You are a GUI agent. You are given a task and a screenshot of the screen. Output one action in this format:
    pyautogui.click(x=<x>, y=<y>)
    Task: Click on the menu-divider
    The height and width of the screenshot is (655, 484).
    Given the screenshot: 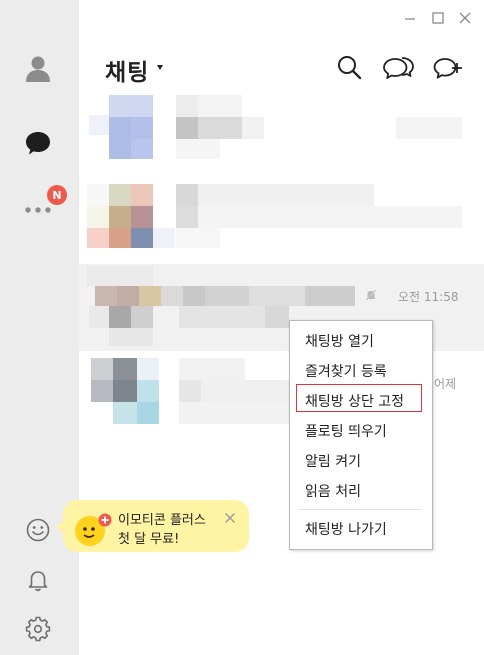 What is the action you would take?
    pyautogui.click(x=360, y=509)
    